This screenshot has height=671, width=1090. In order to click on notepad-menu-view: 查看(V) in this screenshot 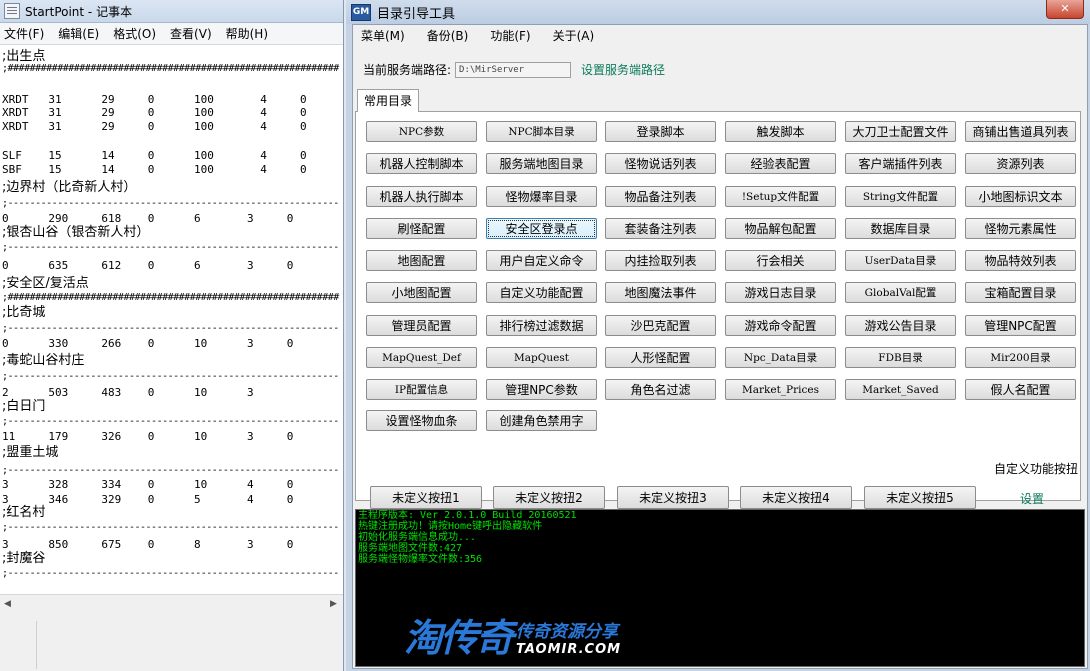, I will do `click(191, 33)`.